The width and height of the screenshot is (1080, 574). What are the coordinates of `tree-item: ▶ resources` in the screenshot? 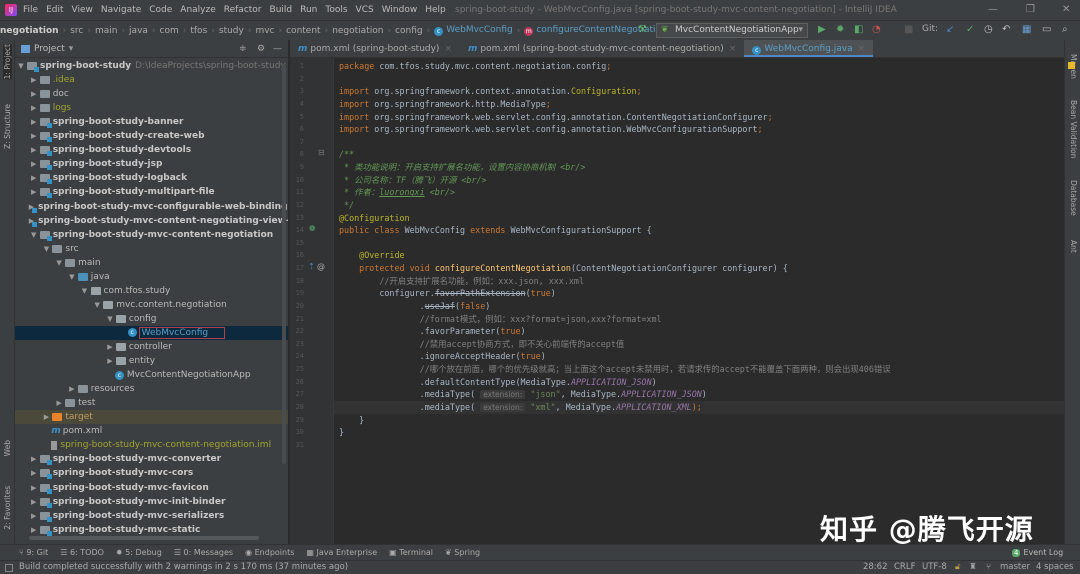 It's located at (151, 389).